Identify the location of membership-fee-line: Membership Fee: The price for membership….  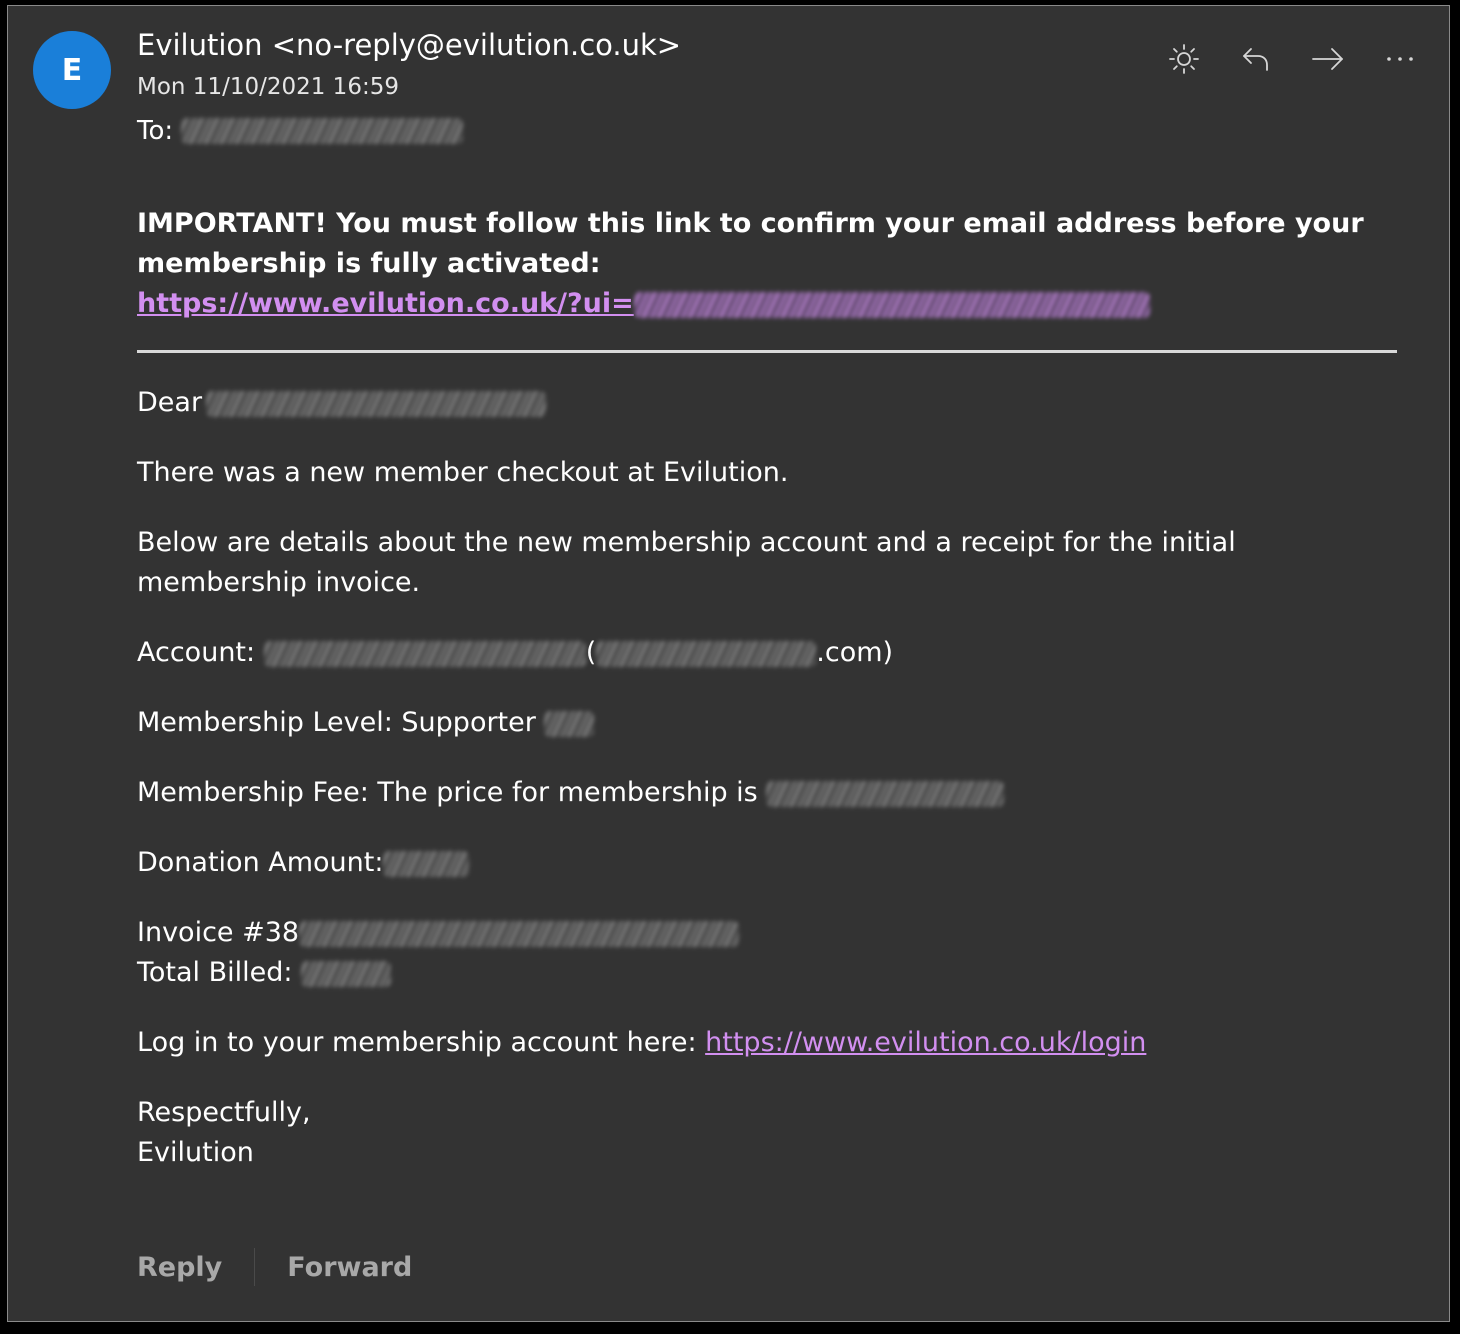
(767, 793).